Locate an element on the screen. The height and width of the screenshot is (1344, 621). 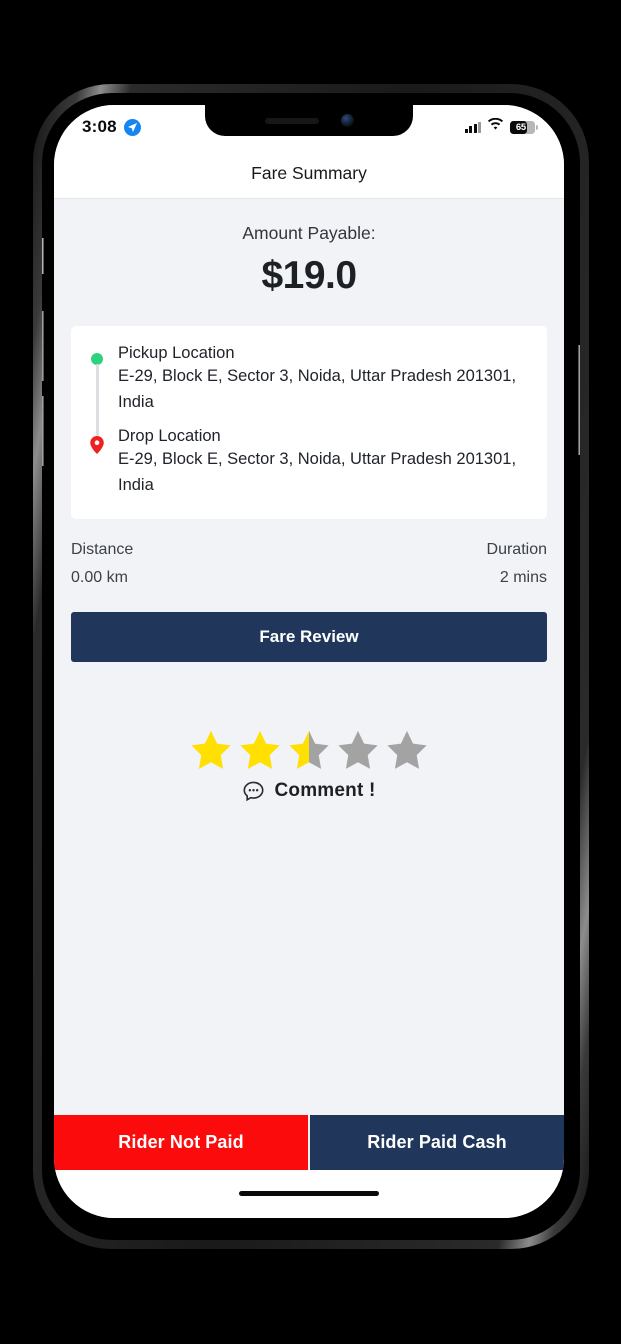
duration-label: Duration is located at coordinates (516, 549).